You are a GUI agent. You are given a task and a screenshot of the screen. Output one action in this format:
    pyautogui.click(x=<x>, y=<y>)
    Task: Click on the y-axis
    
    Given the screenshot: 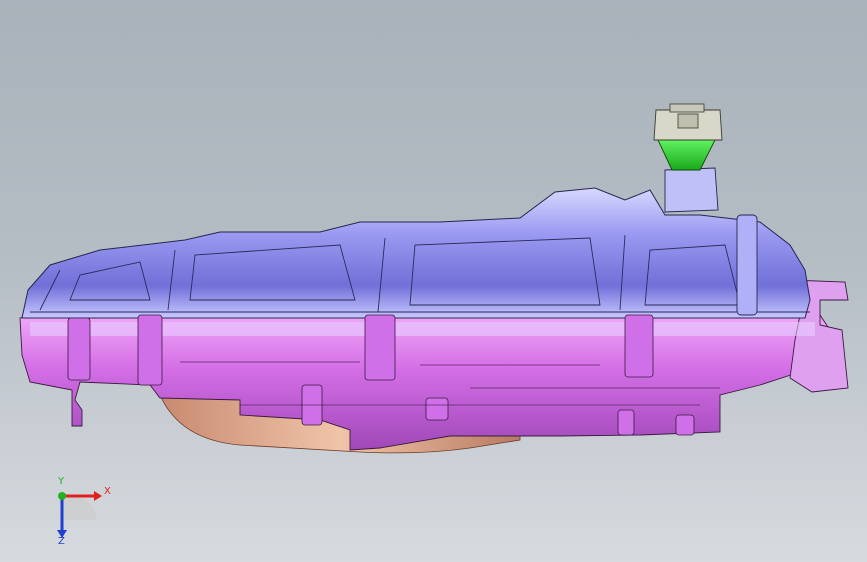 What is the action you would take?
    pyautogui.click(x=62, y=496)
    